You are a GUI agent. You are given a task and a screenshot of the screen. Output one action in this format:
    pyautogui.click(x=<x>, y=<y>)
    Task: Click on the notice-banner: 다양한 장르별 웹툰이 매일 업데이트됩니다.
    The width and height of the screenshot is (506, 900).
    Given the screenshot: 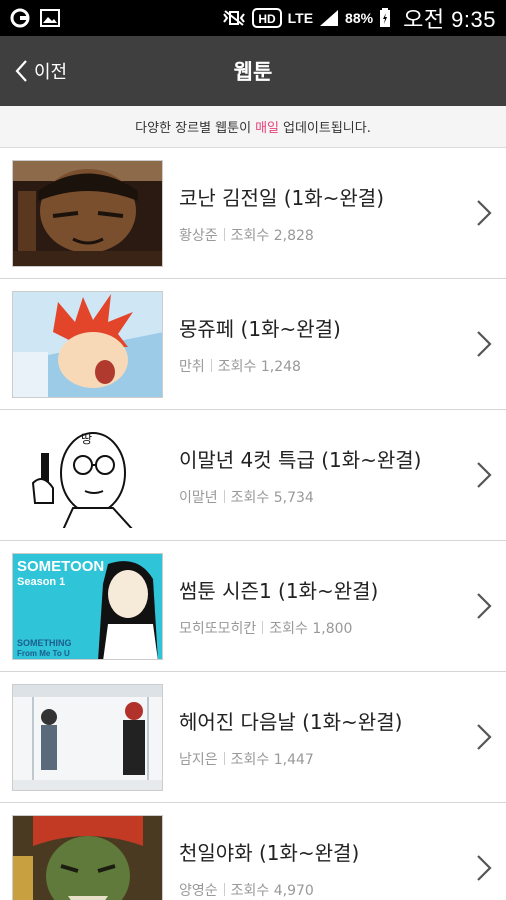 What is the action you would take?
    pyautogui.click(x=253, y=127)
    